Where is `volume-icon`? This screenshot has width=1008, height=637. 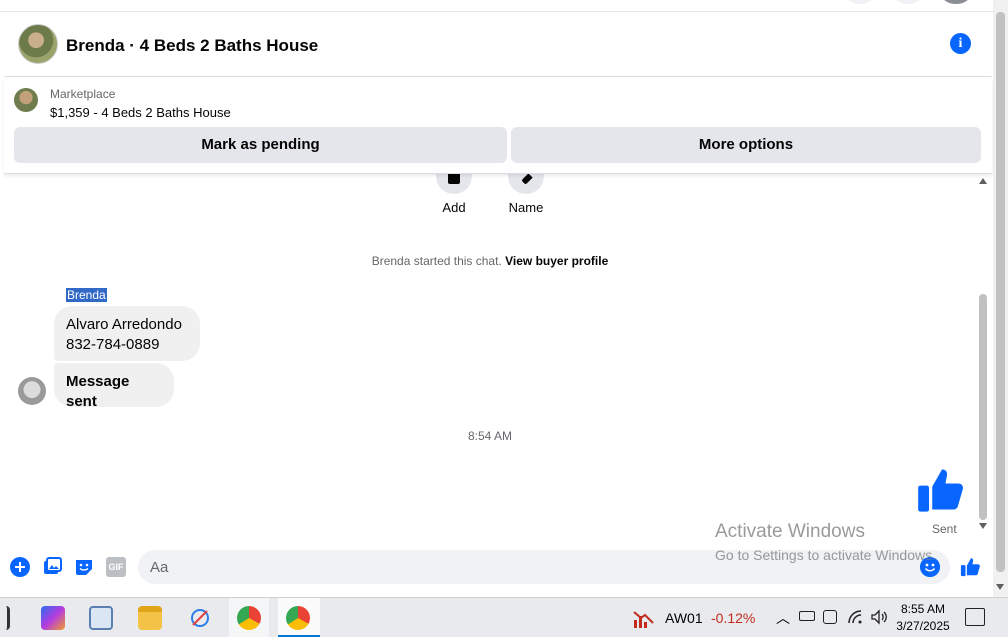 volume-icon is located at coordinates (879, 617).